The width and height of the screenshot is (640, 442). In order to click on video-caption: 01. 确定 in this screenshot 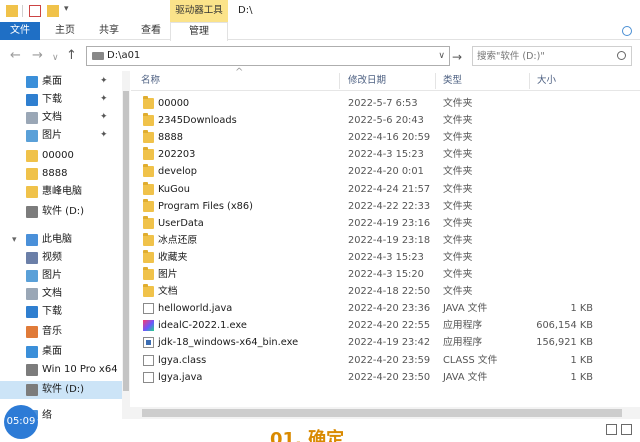, I will do `click(307, 435)`.